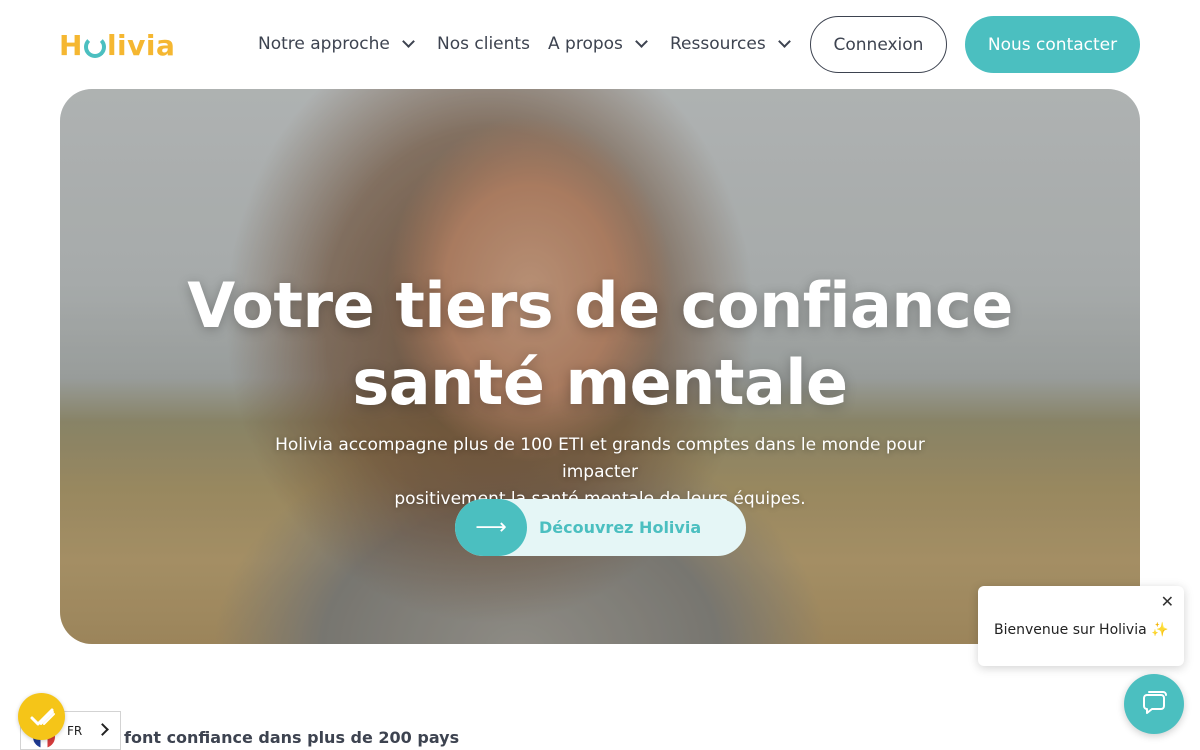  Describe the element at coordinates (94, 47) in the screenshot. I see `logo-smile-icon` at that location.